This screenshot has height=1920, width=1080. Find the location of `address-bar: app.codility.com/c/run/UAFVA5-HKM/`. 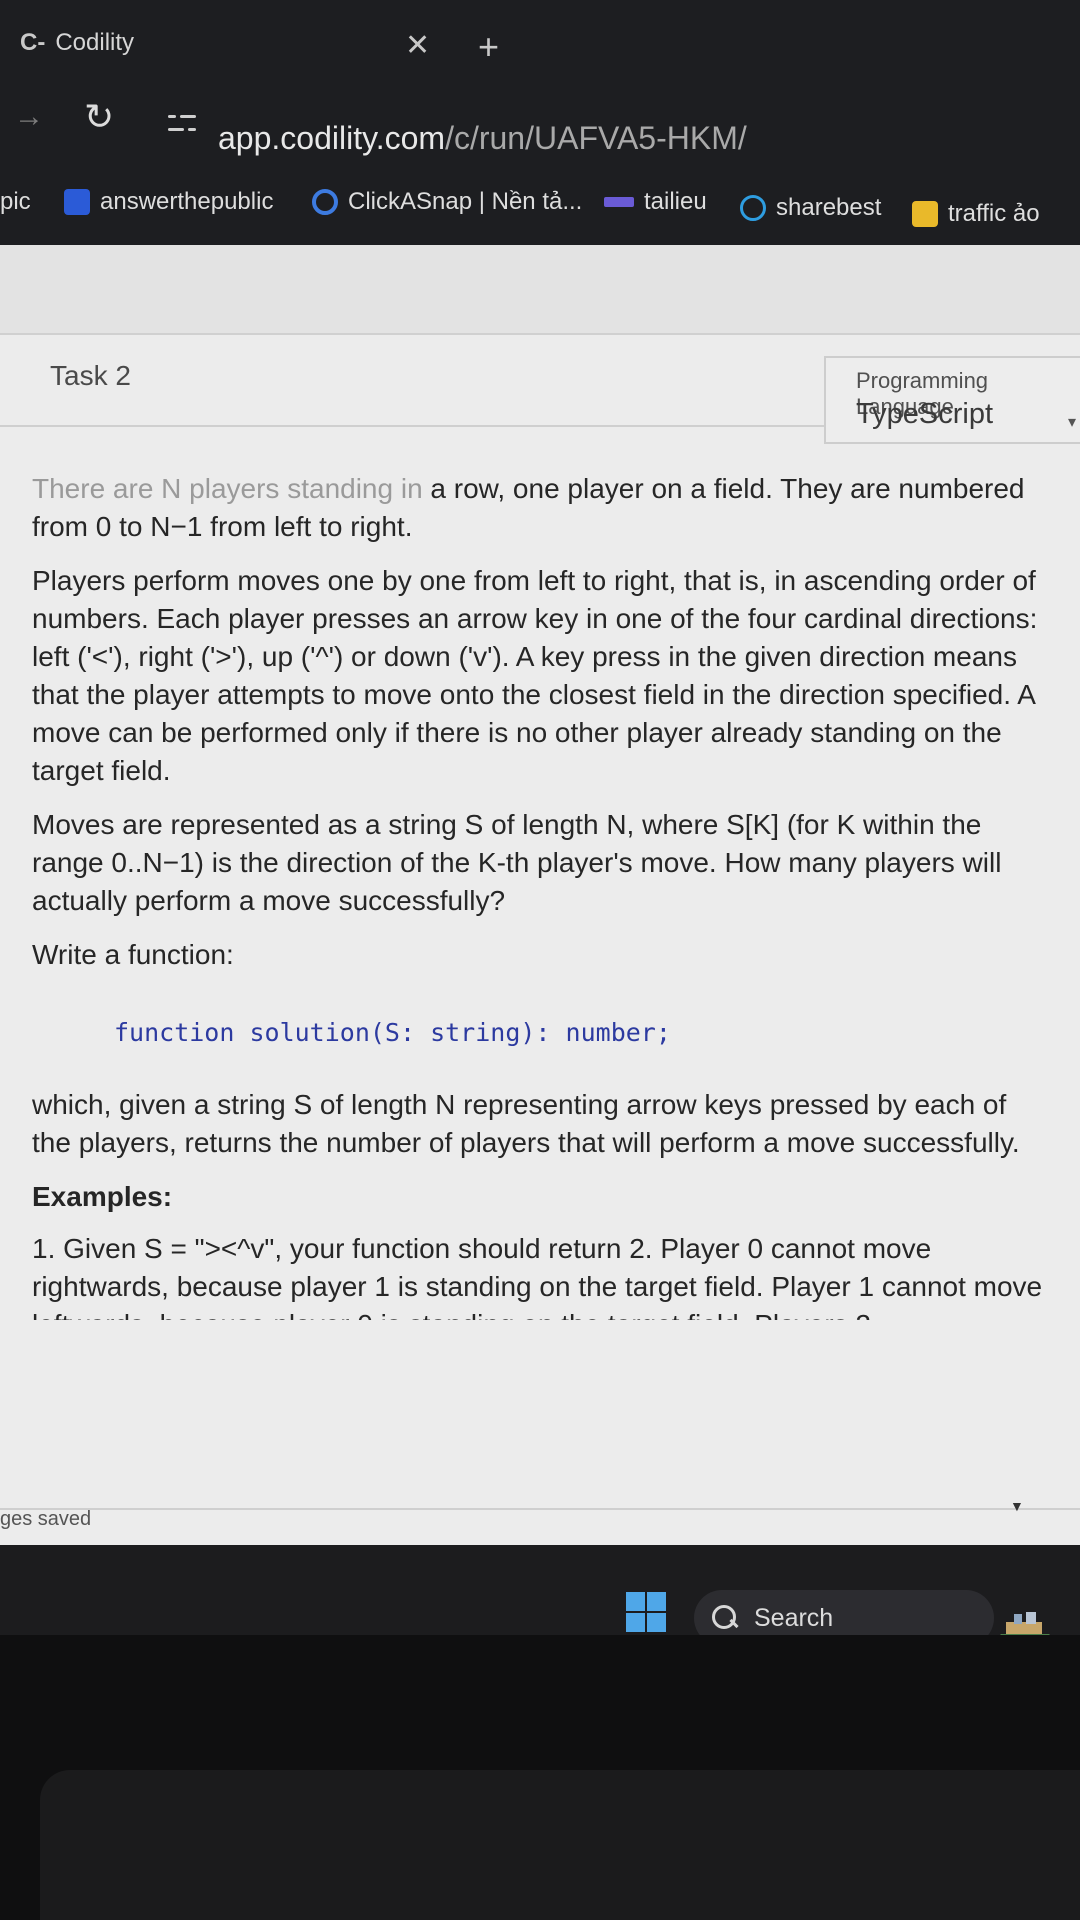

address-bar: app.codility.com/c/run/UAFVA5-HKM/ is located at coordinates (482, 138).